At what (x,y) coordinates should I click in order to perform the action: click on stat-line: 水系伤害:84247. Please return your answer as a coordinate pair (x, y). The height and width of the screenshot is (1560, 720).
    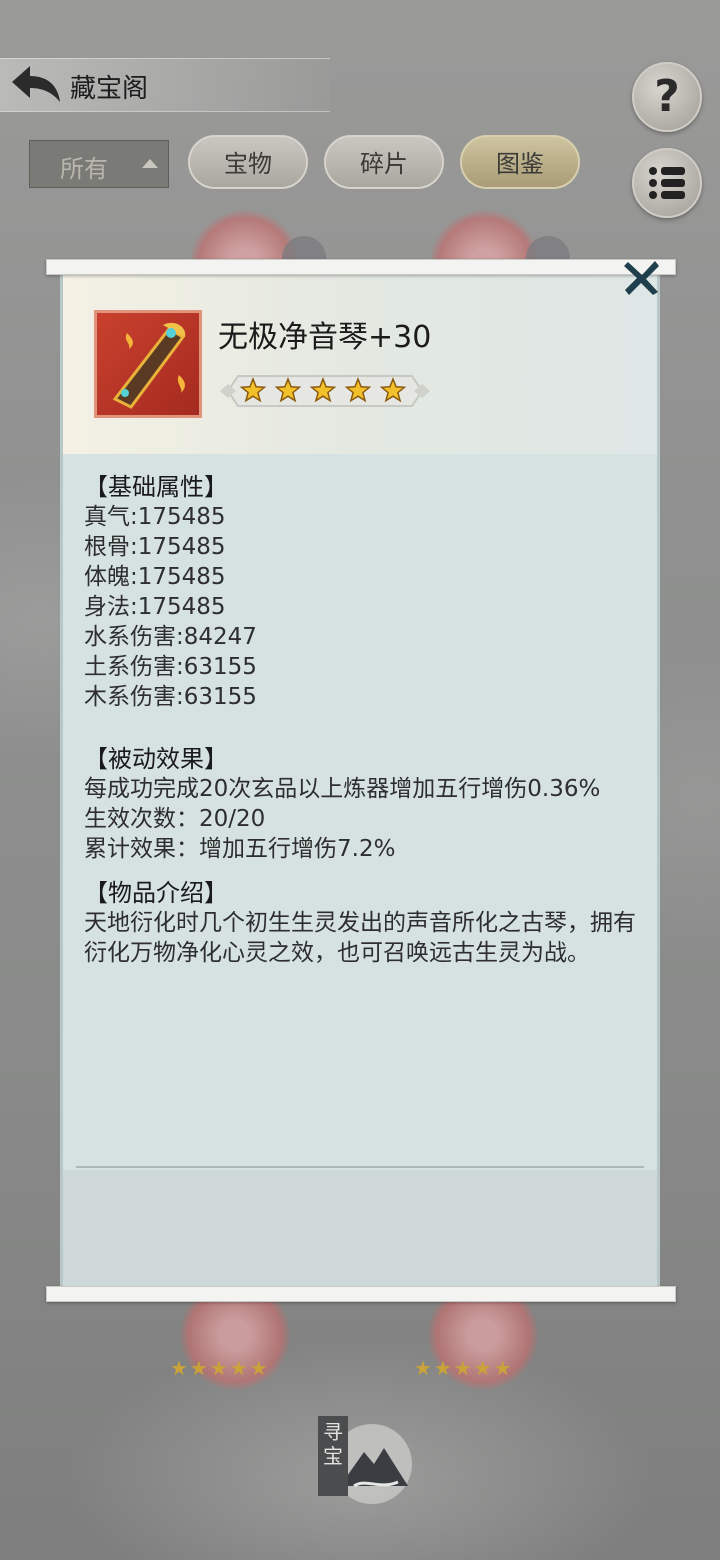
    Looking at the image, I should click on (170, 637).